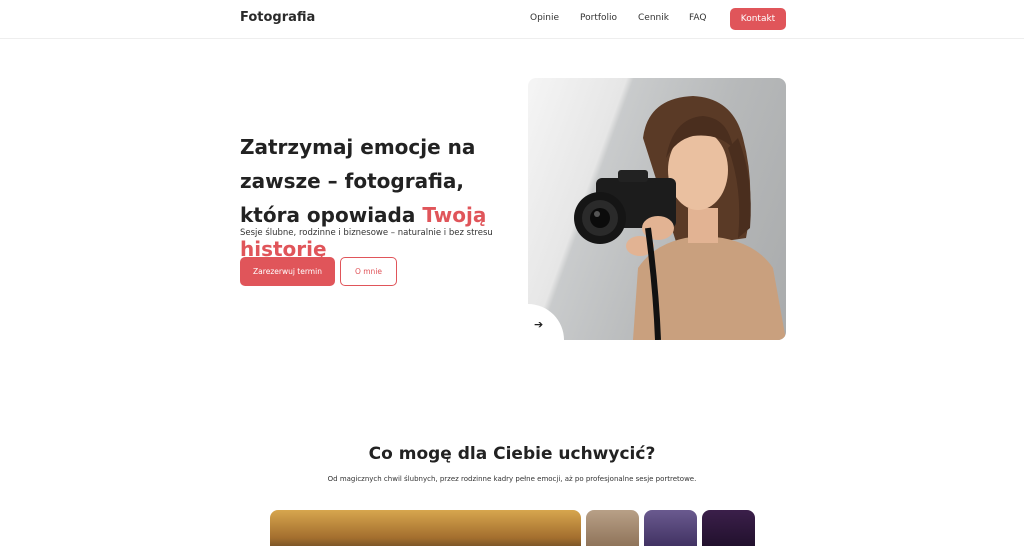 This screenshot has height=546, width=1024. I want to click on arrow-icon: ➔, so click(539, 324).